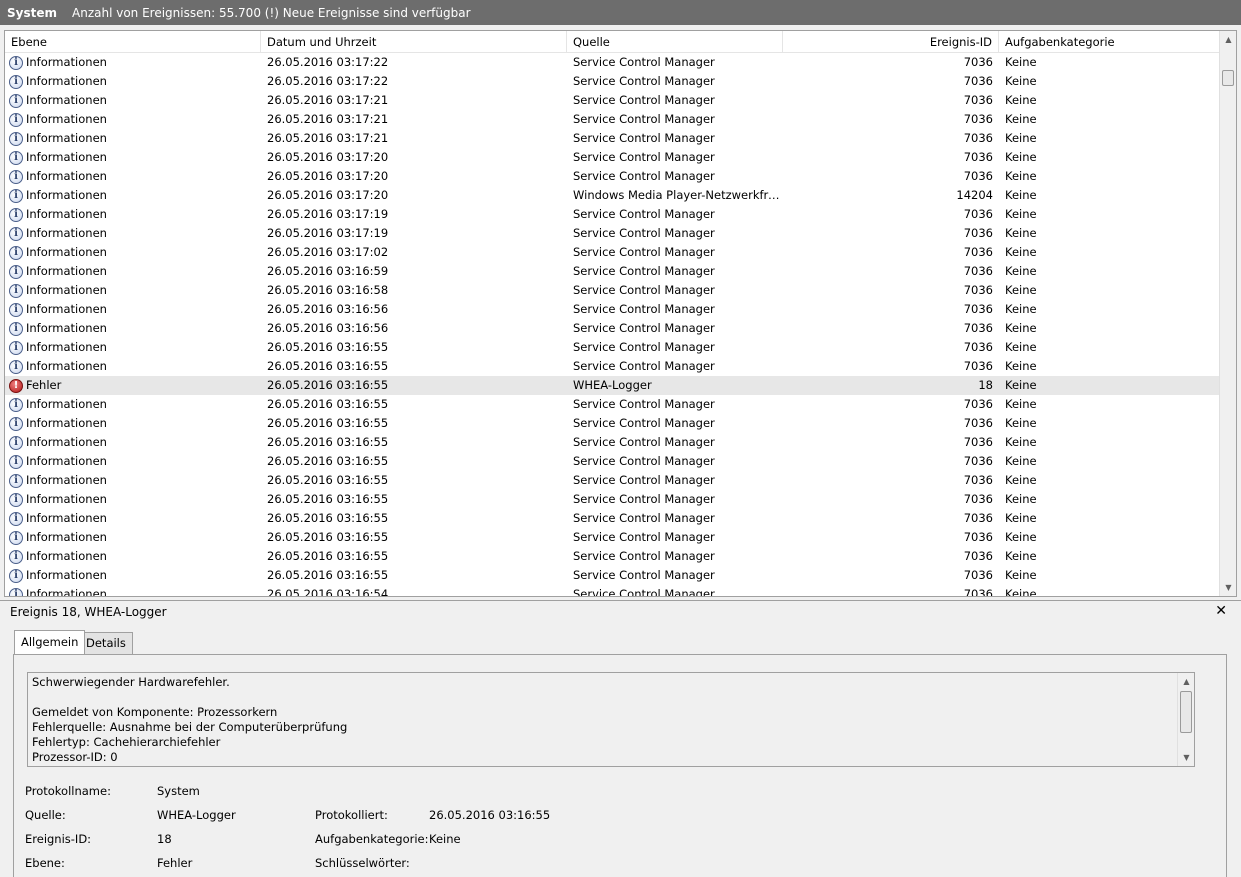  I want to click on datetime-cell: 26.05.2016 03:16:58, so click(328, 290).